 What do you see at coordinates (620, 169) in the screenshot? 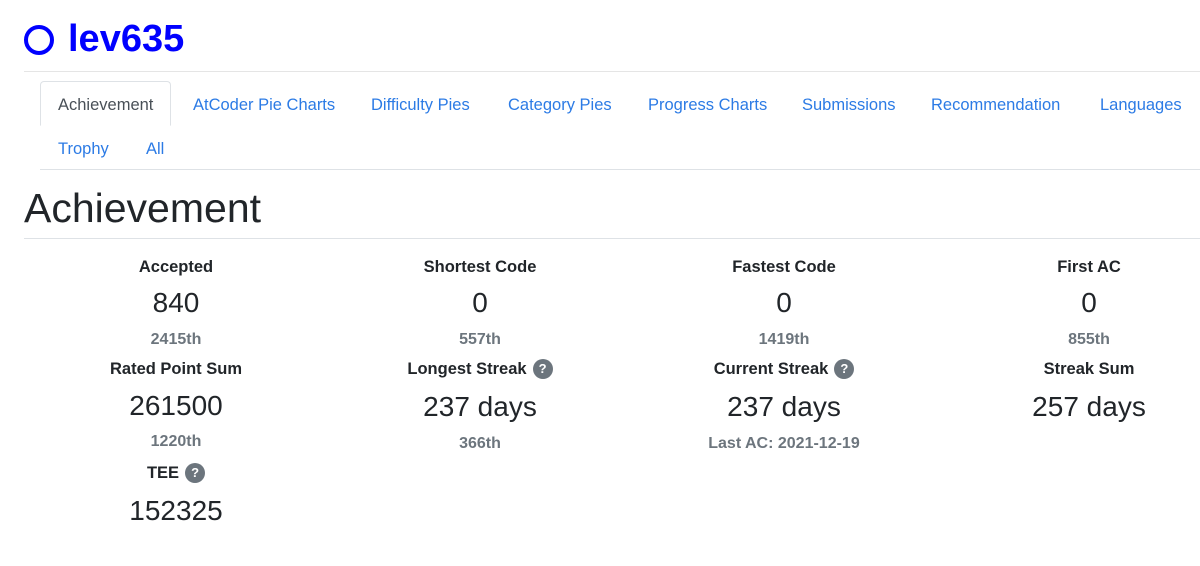
I see `tab-nav-divider` at bounding box center [620, 169].